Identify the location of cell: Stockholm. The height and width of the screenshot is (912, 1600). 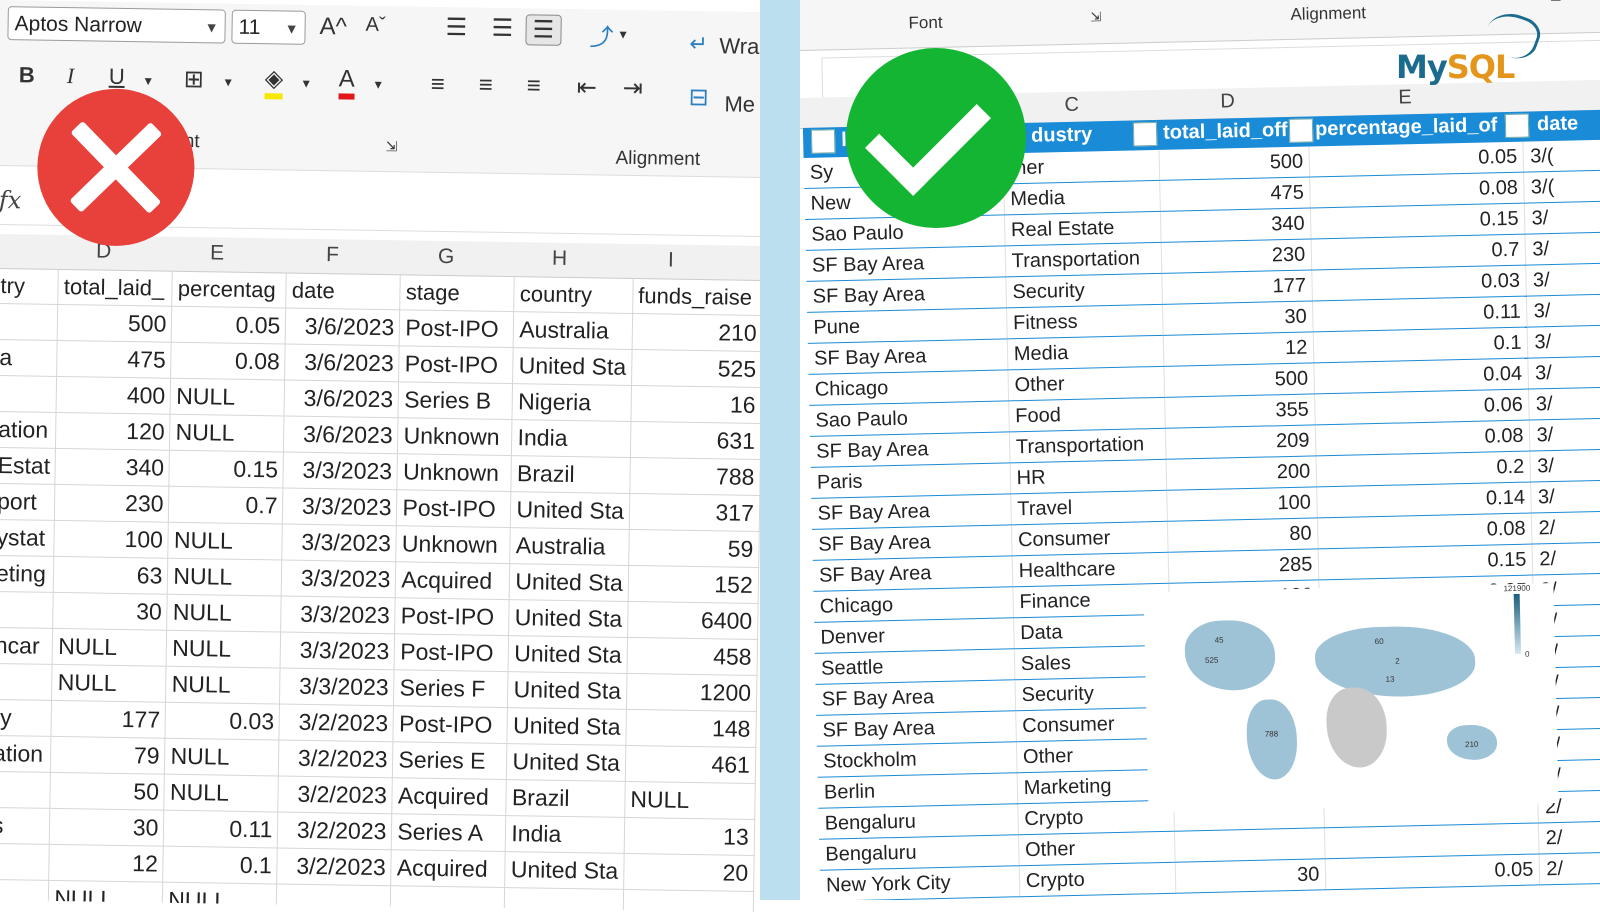
(916, 759).